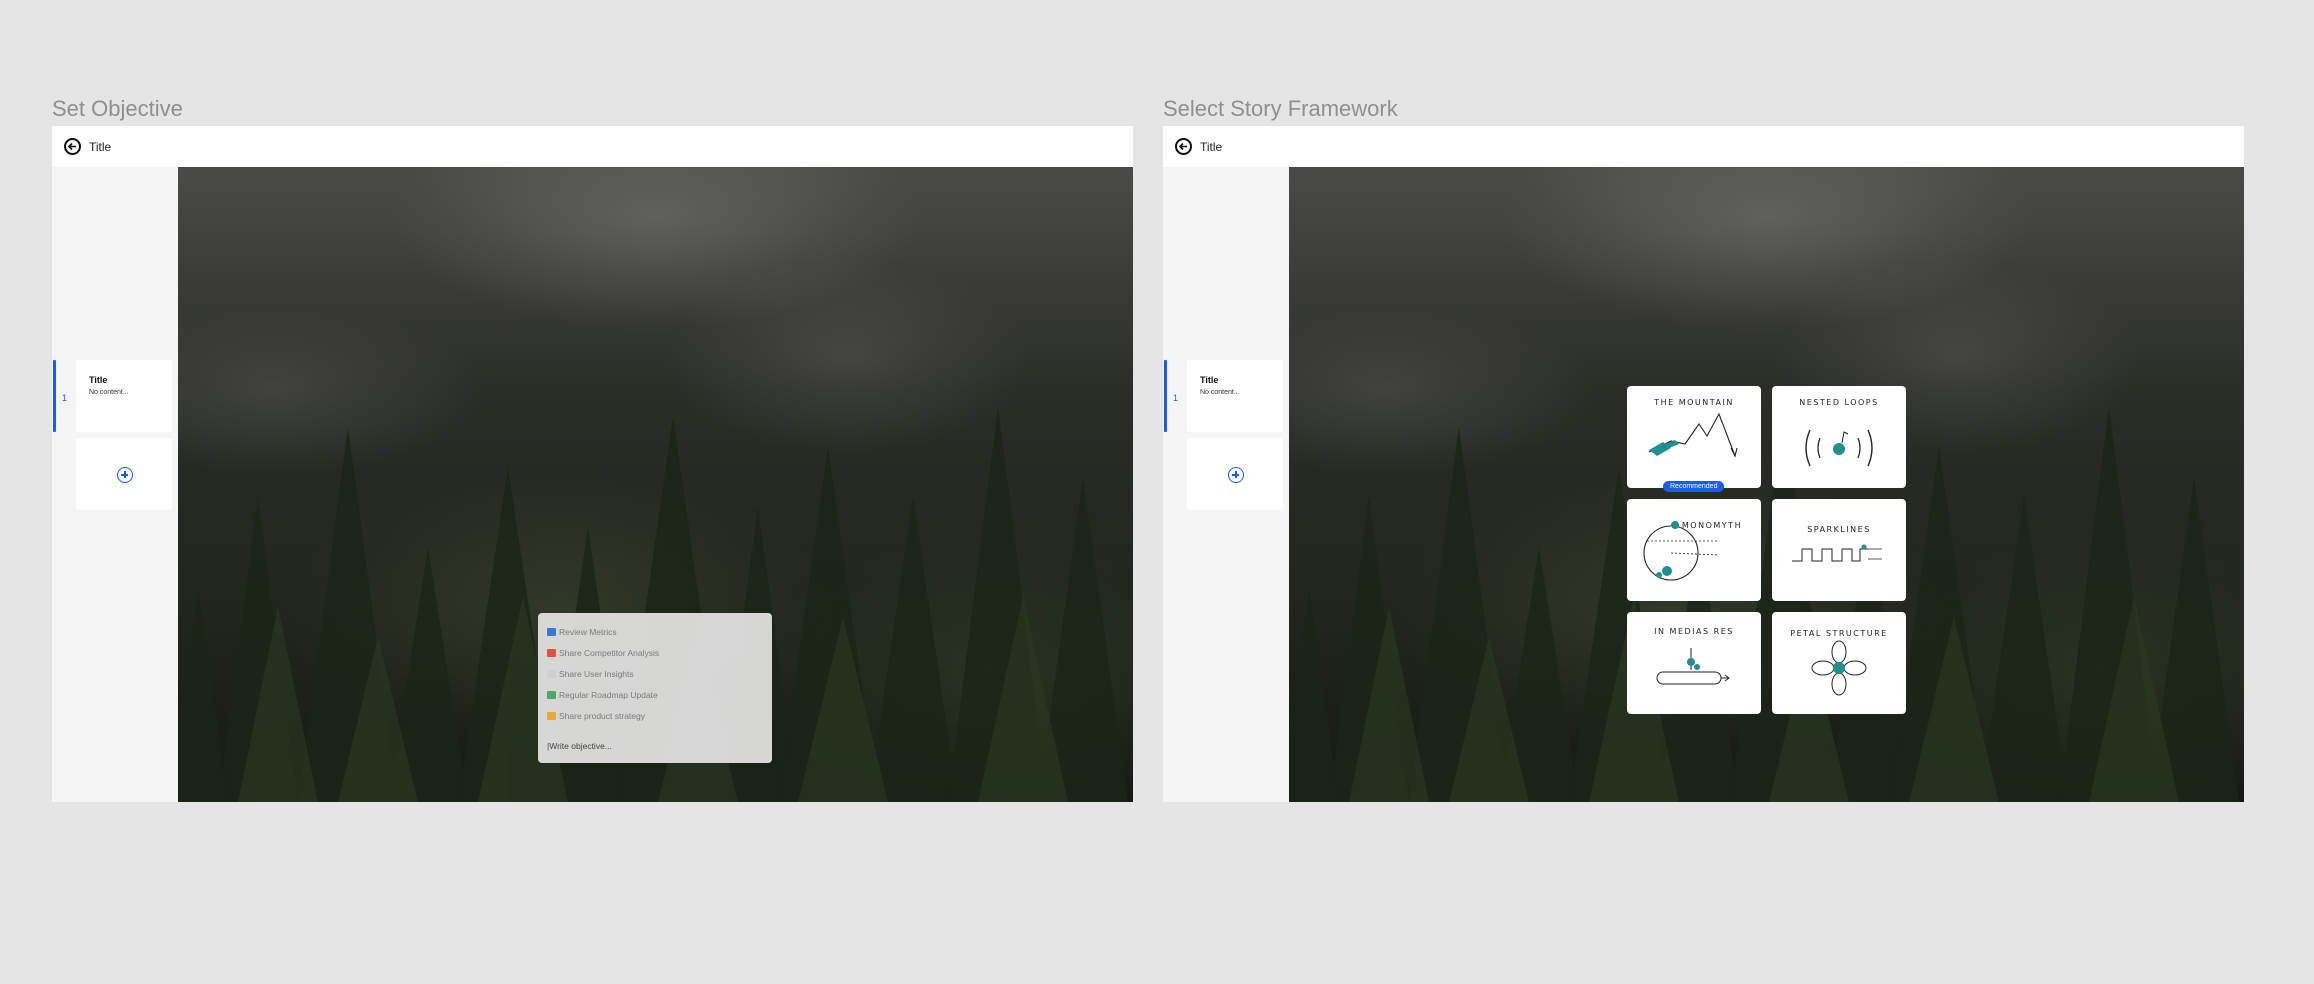  I want to click on objective-option-product-strategy: Share product strategy, so click(655, 715).